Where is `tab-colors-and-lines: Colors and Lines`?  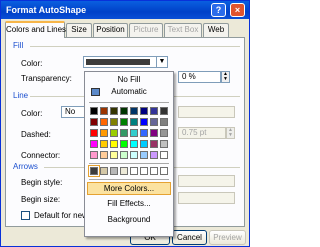 tab-colors-and-lines: Colors and Lines is located at coordinates (35, 29).